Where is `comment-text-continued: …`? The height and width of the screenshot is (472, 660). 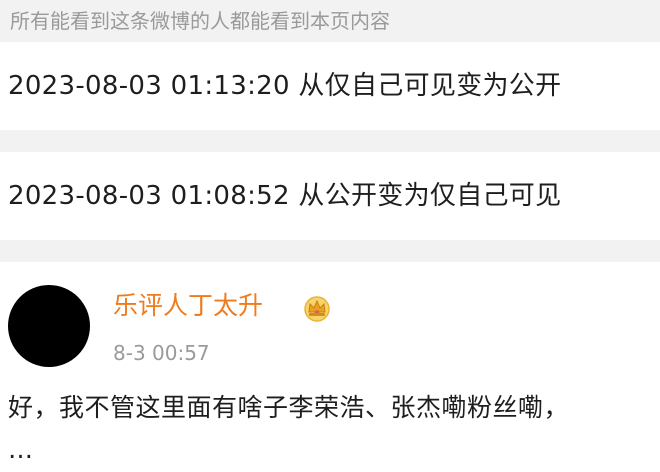 comment-text-continued: … is located at coordinates (20, 449).